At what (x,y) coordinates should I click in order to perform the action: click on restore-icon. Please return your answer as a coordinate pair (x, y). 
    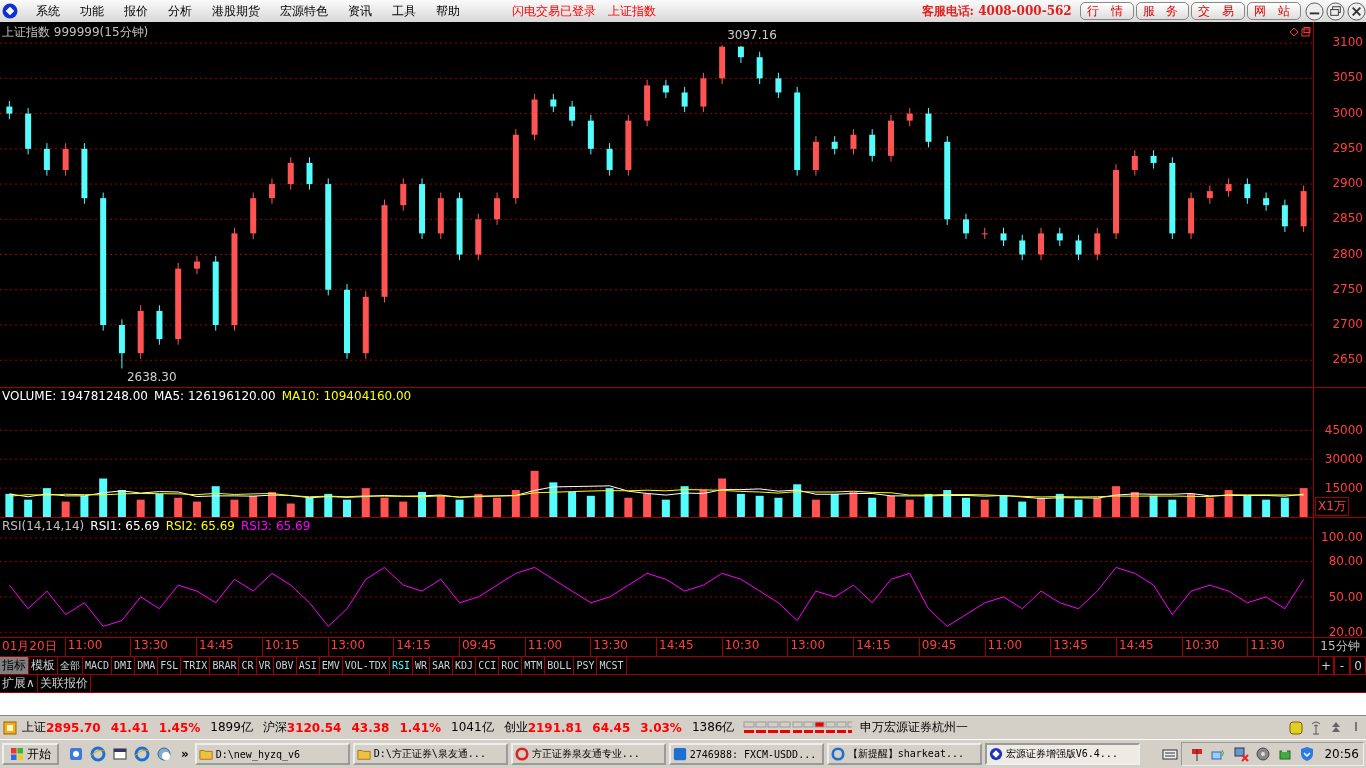
    Looking at the image, I should click on (1335, 11).